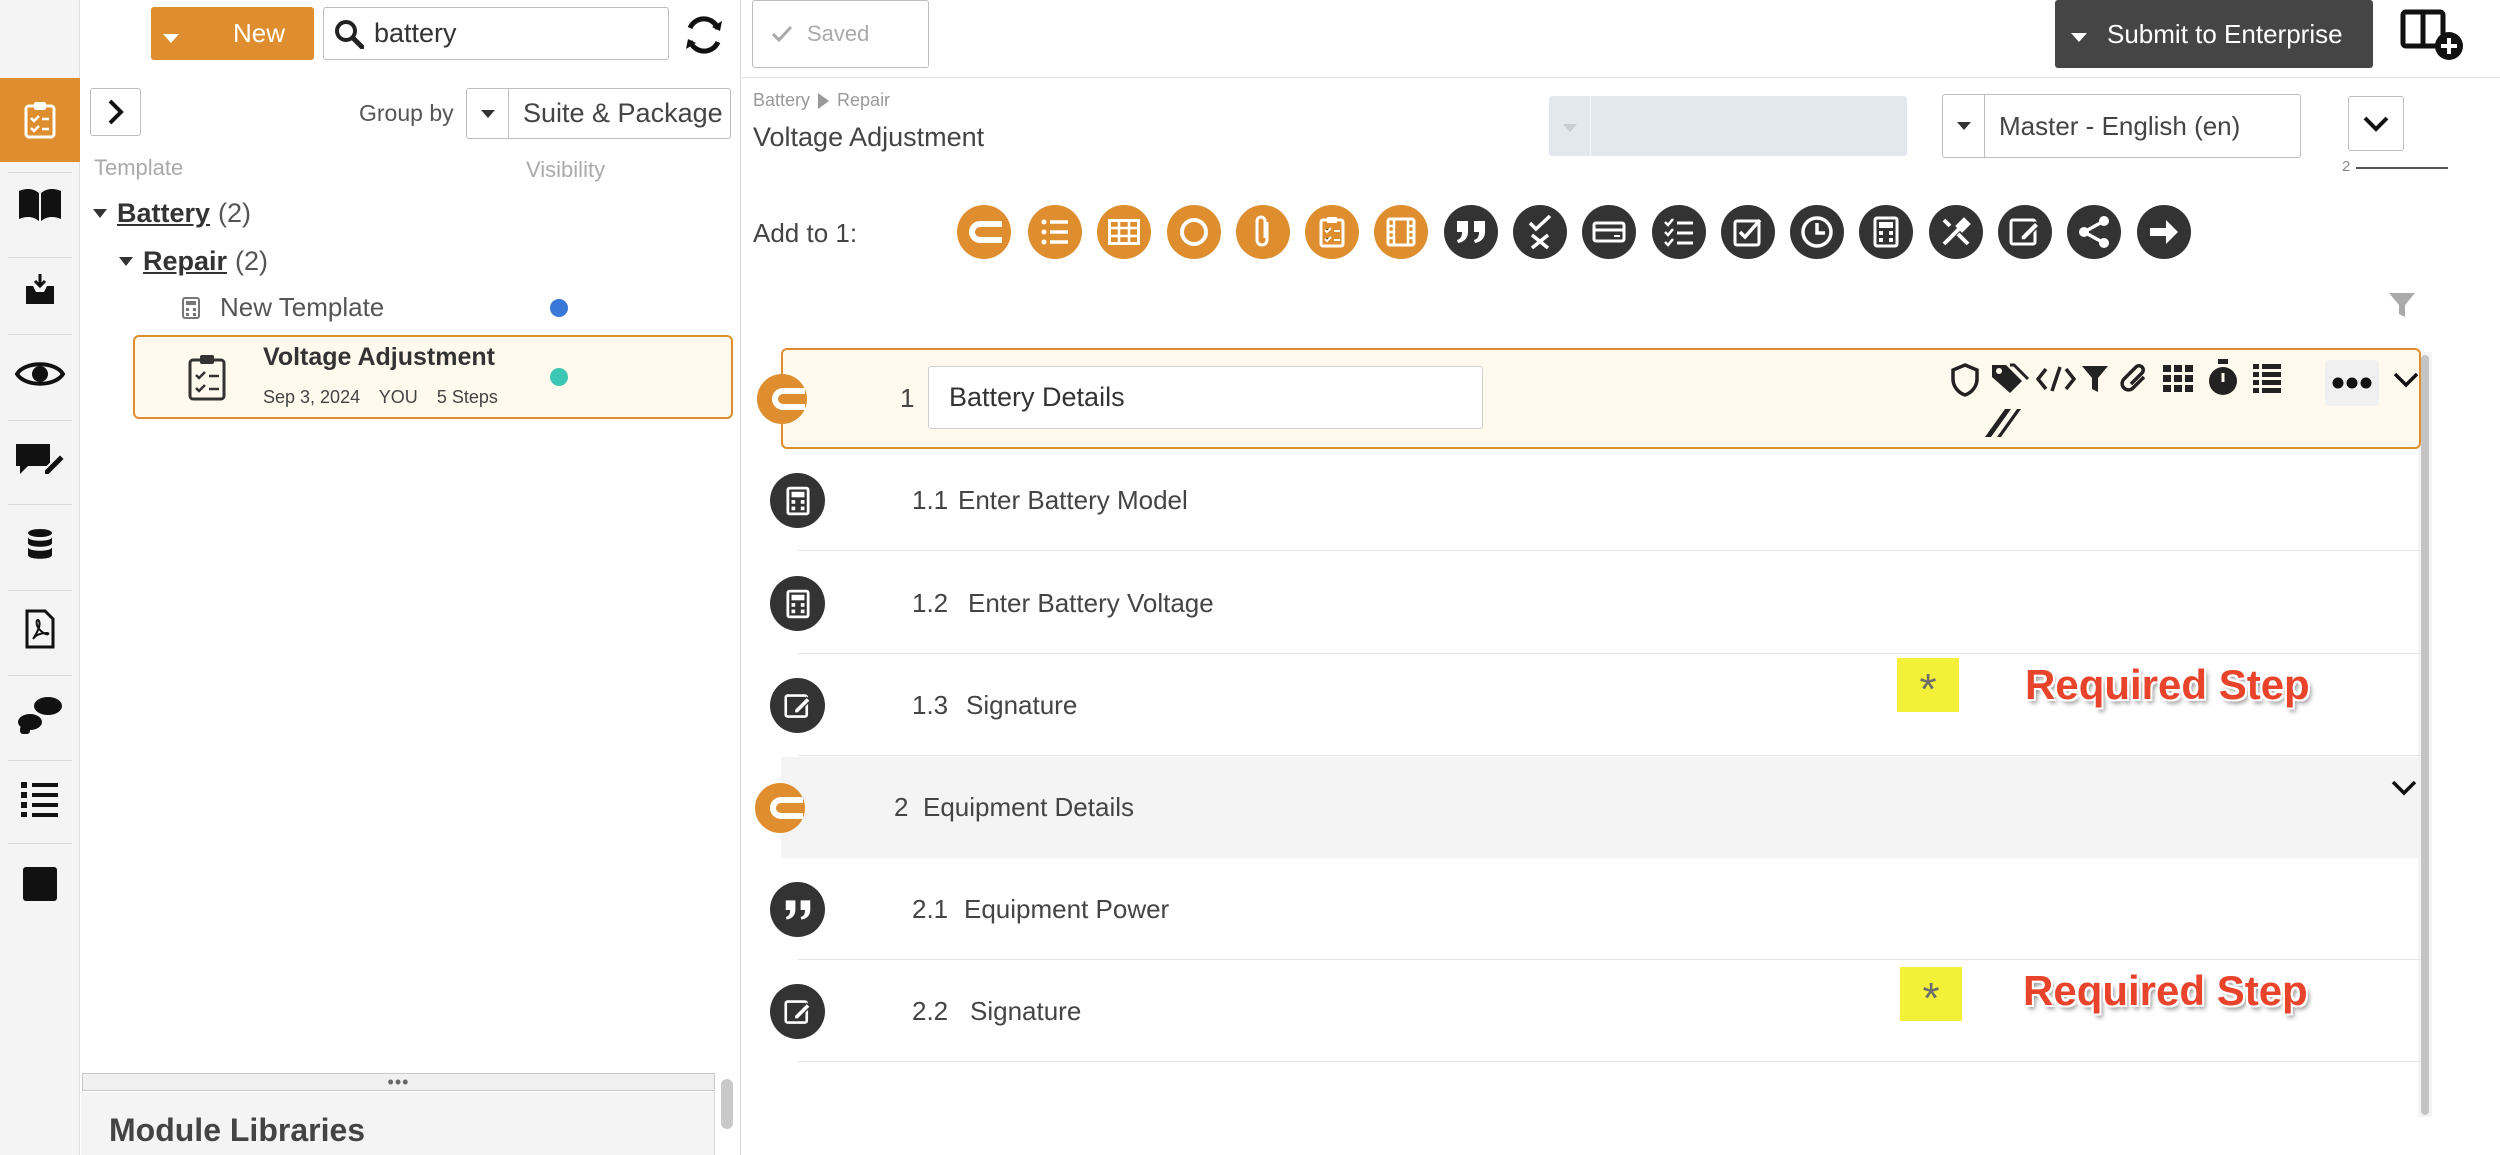 The width and height of the screenshot is (2500, 1155). I want to click on grid-button, so click(2178, 379).